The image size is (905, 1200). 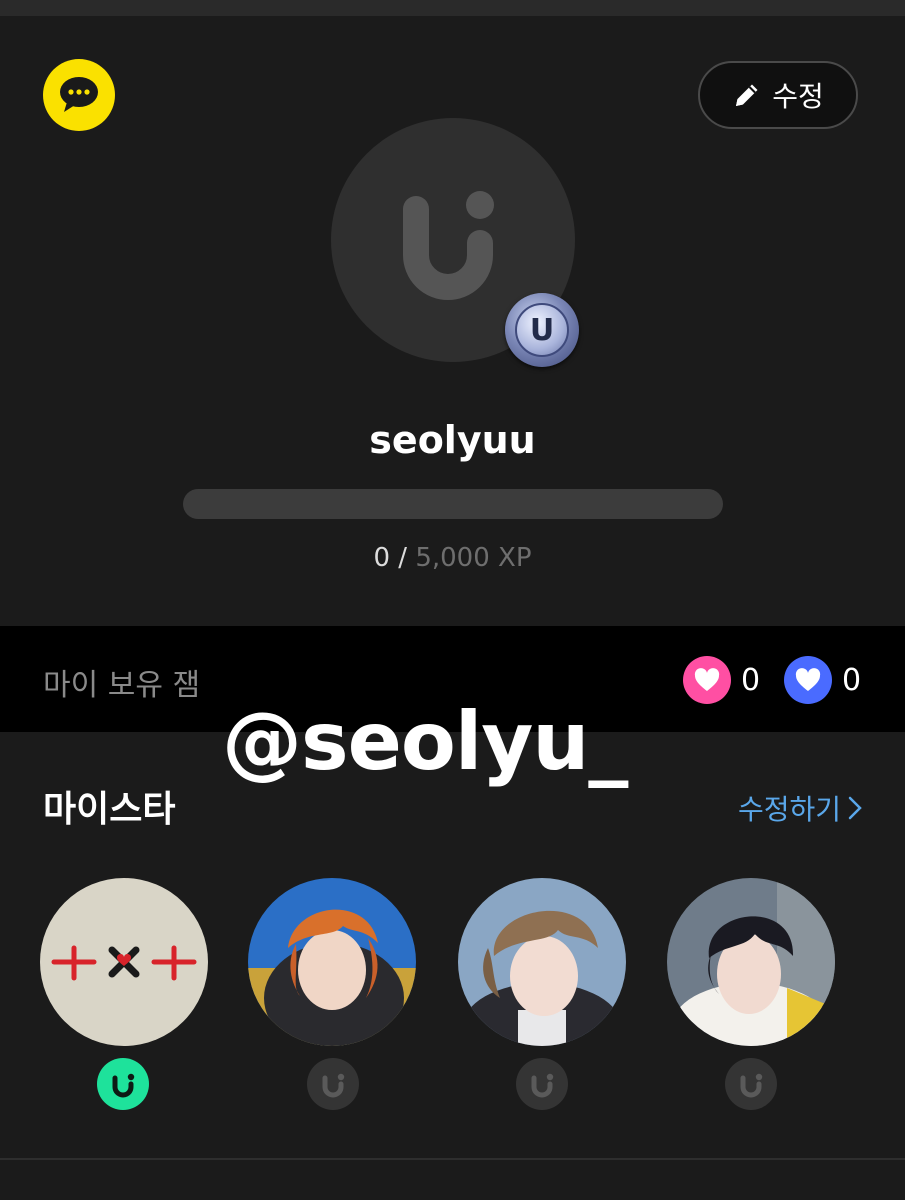 I want to click on star-avatar-member-orange-hair, so click(x=332, y=962).